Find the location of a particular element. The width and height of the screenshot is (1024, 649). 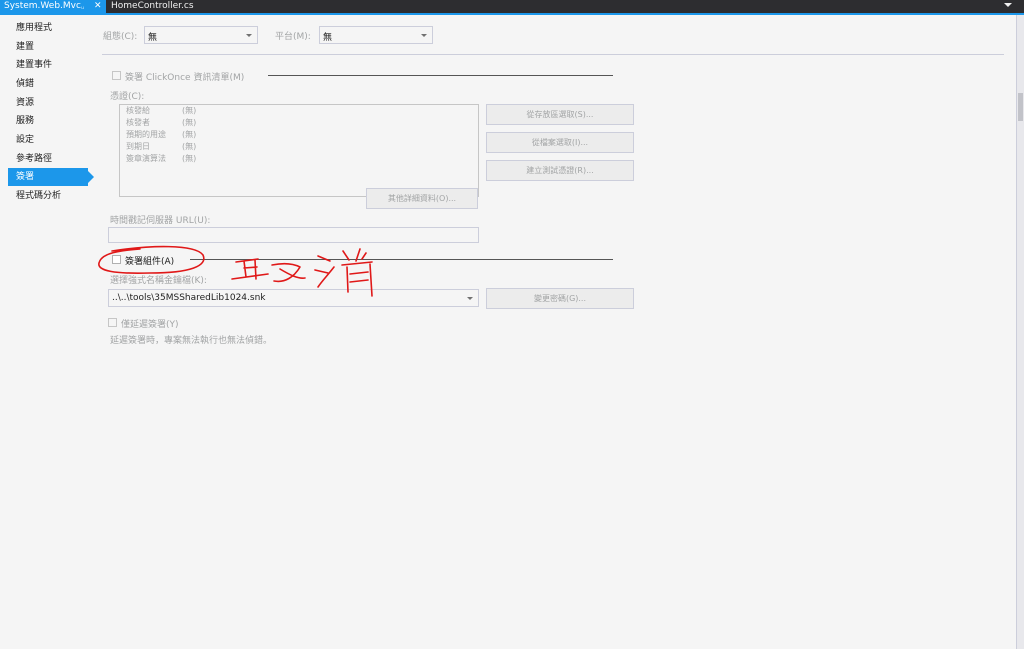

timestamp-server-input is located at coordinates (293, 235).